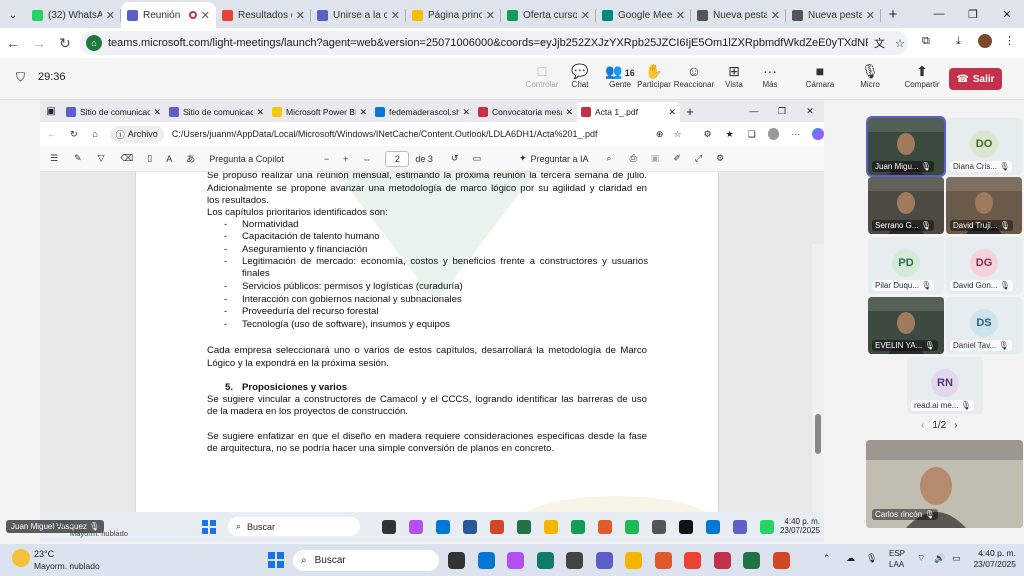 The width and height of the screenshot is (1024, 576). Describe the element at coordinates (149, 158) in the screenshot. I see `page-view-icon: ▯` at that location.